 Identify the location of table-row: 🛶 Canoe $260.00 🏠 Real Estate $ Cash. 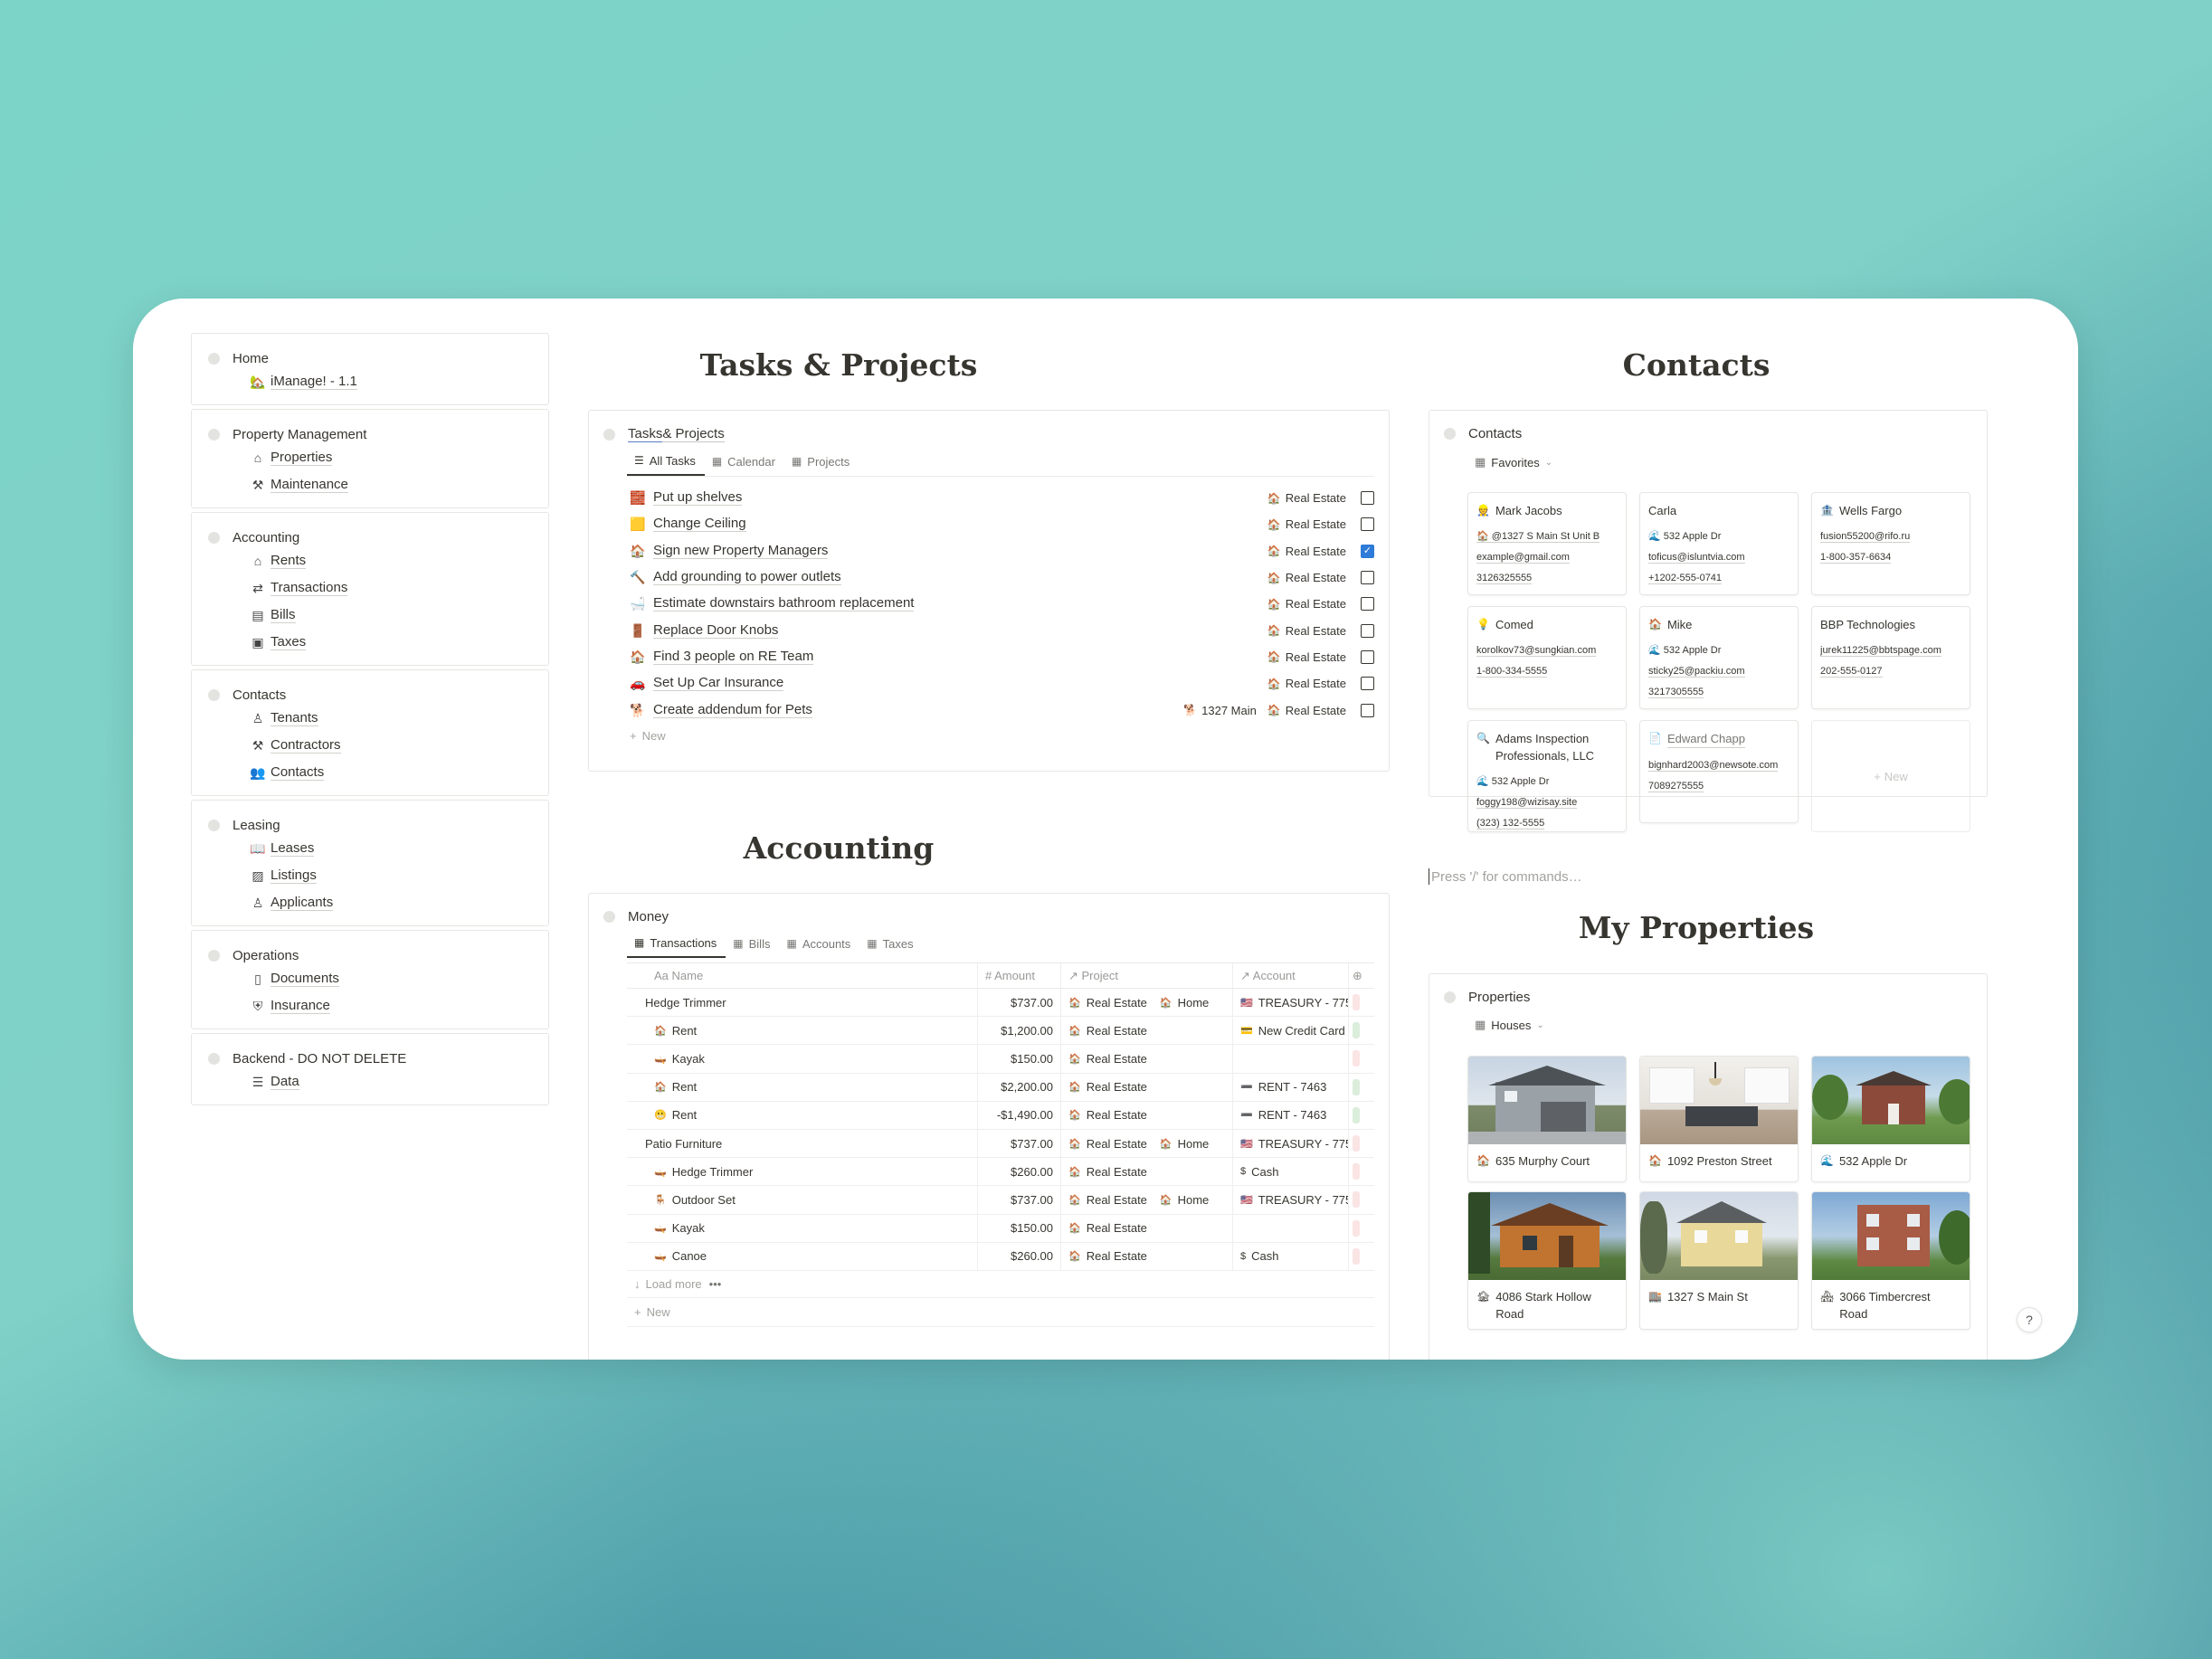
(1000, 1256).